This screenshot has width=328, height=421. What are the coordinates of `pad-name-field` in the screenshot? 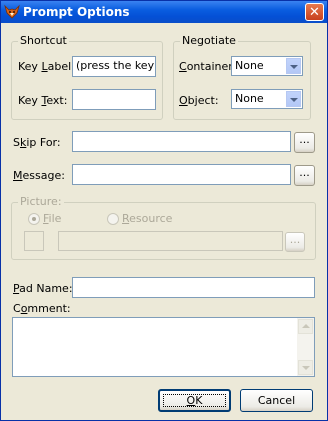 It's located at (193, 287).